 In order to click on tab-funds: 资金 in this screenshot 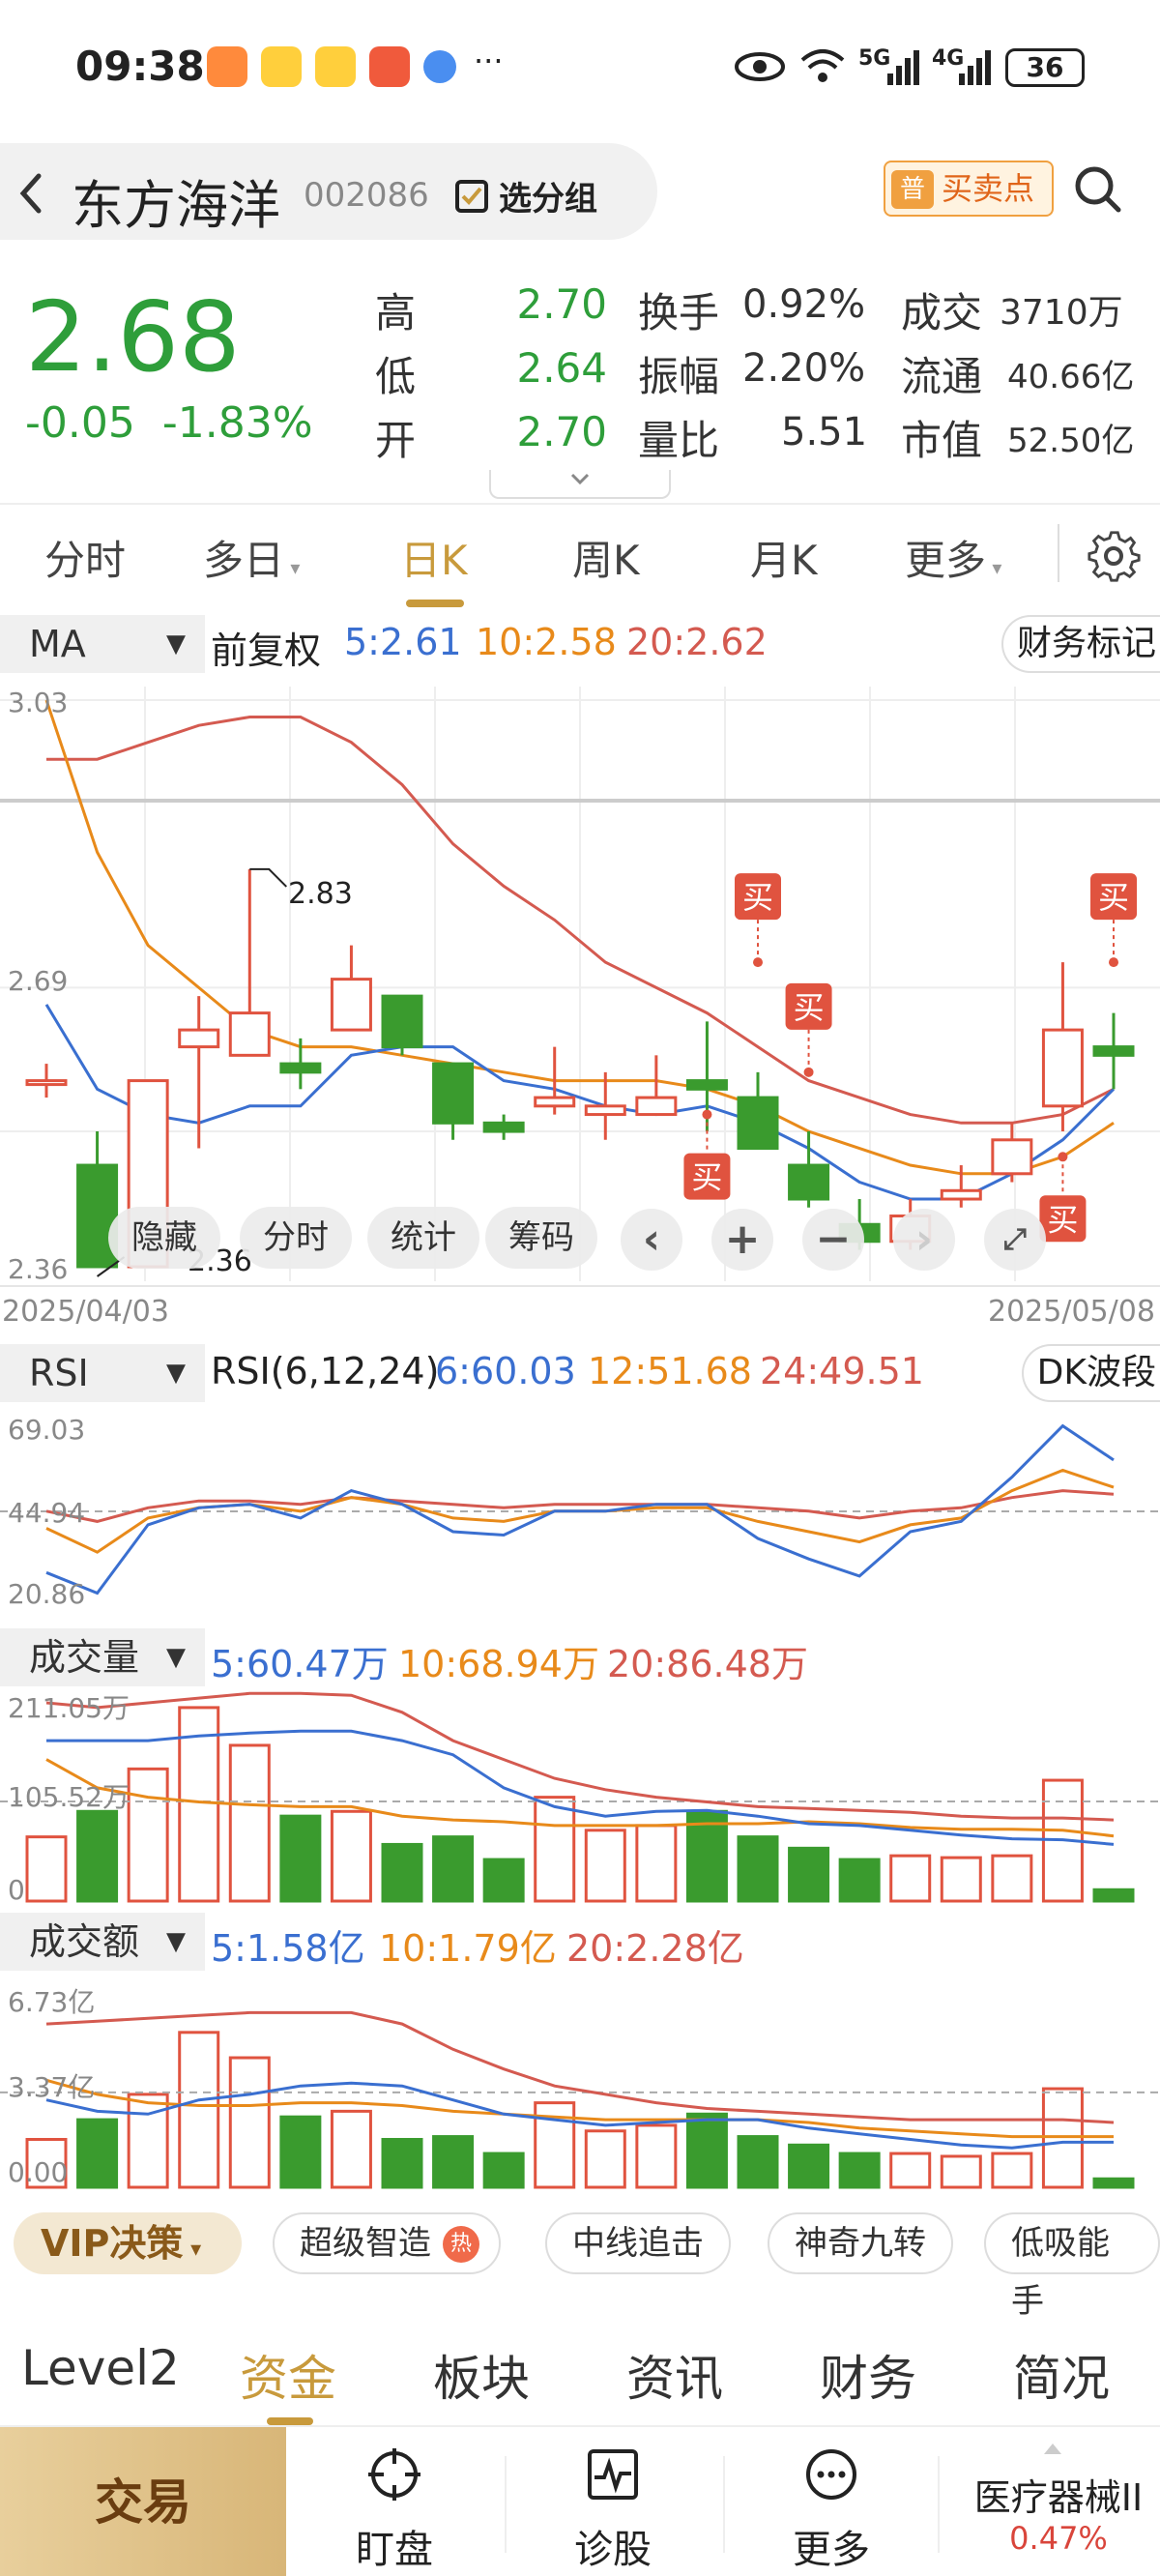, I will do `click(288, 2375)`.